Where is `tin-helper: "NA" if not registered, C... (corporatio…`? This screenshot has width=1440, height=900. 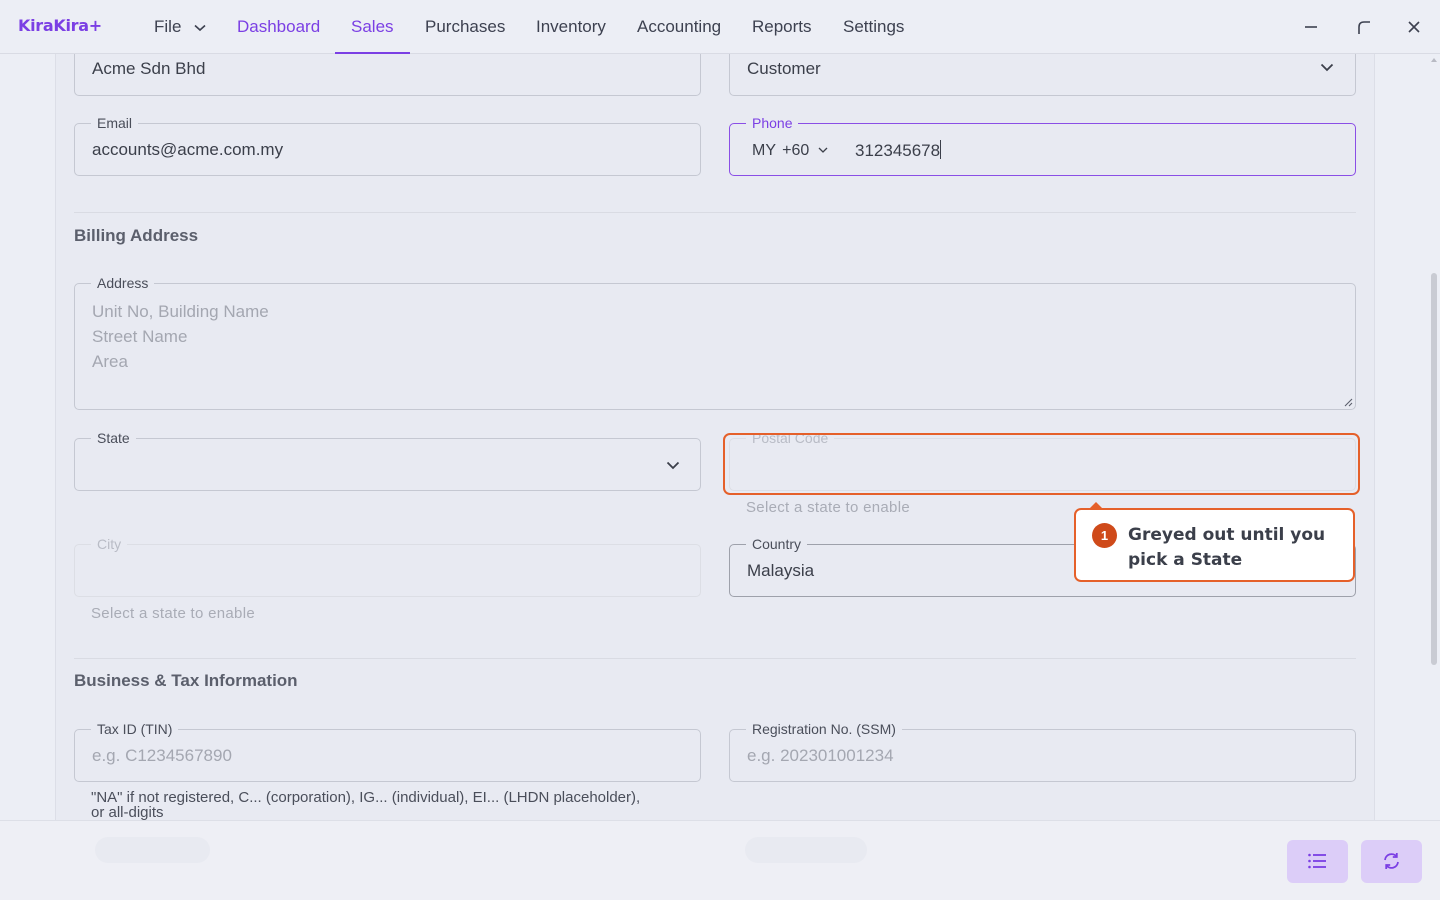
tin-helper: "NA" if not registered, C... (corporatio… is located at coordinates (365, 805).